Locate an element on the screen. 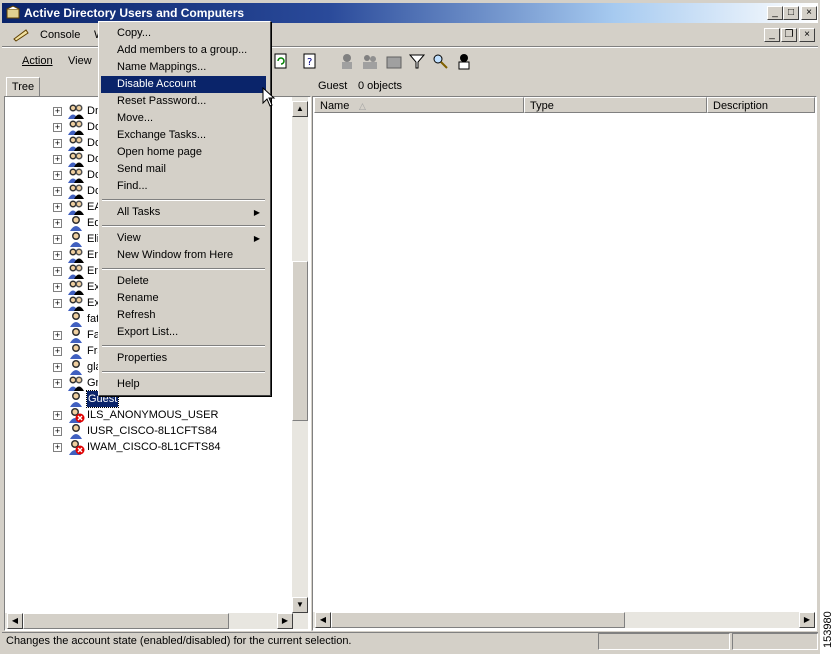  find-icon is located at coordinates (440, 61).